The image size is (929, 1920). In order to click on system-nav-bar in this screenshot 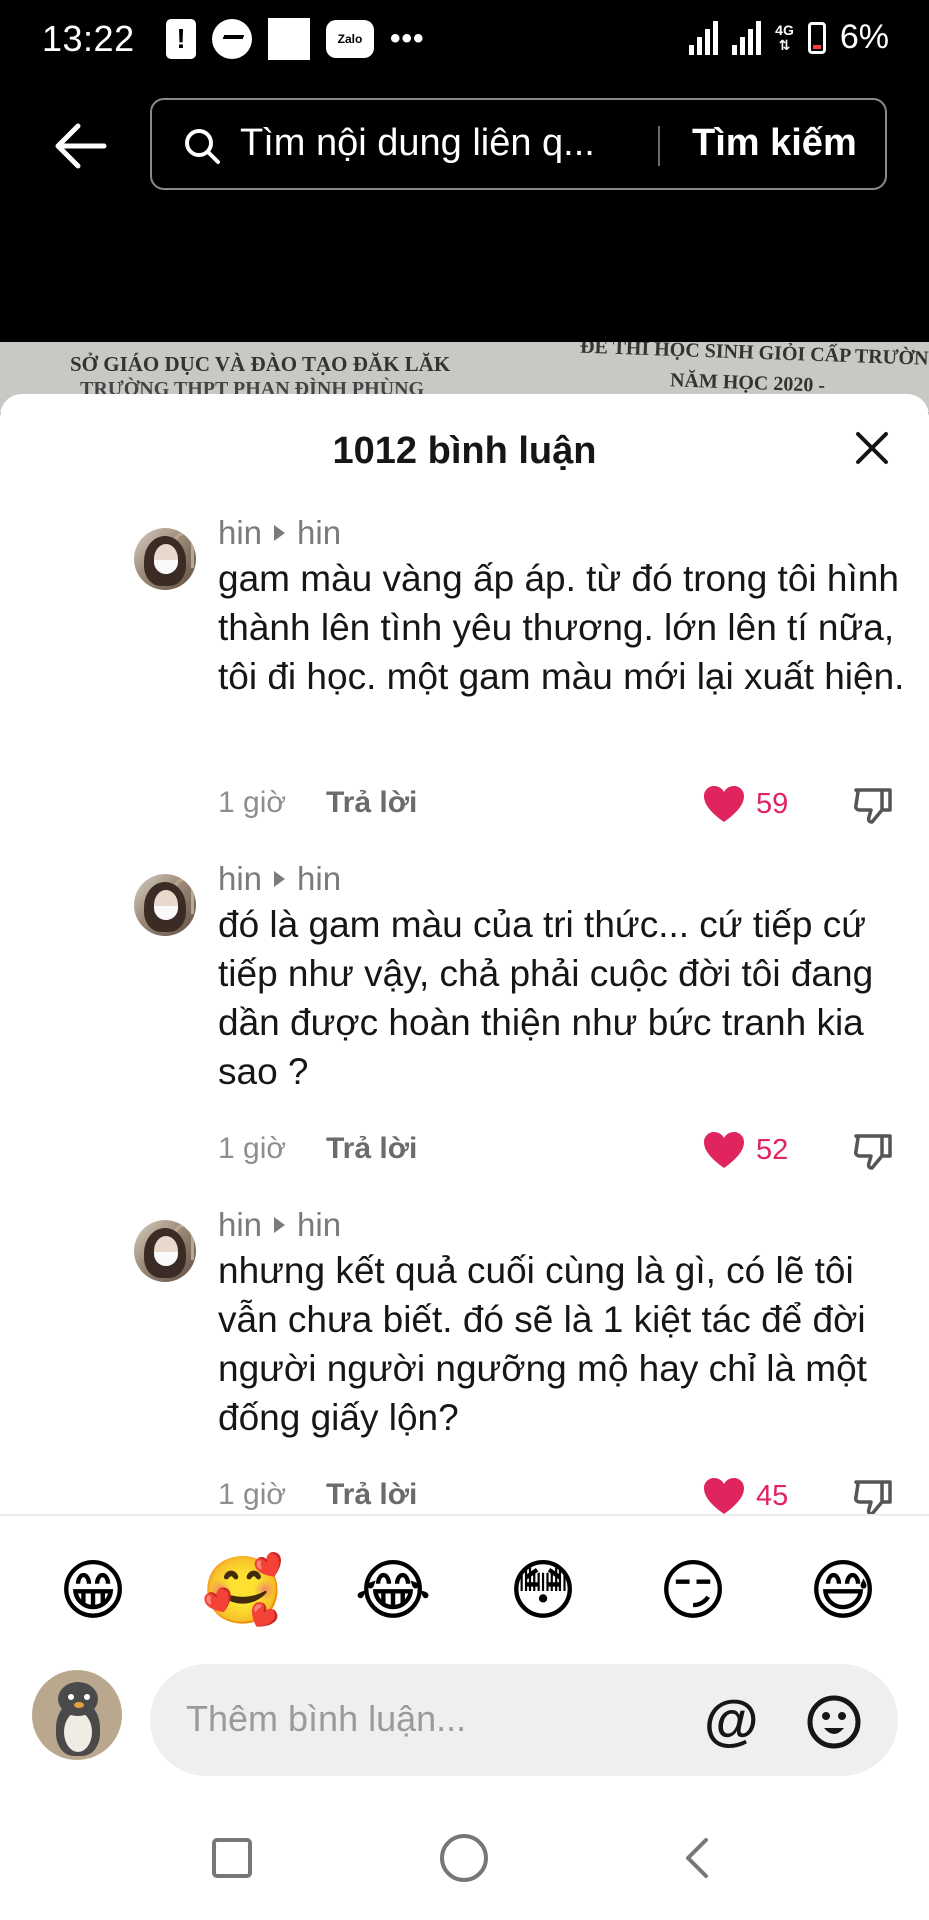, I will do `click(464, 1860)`.